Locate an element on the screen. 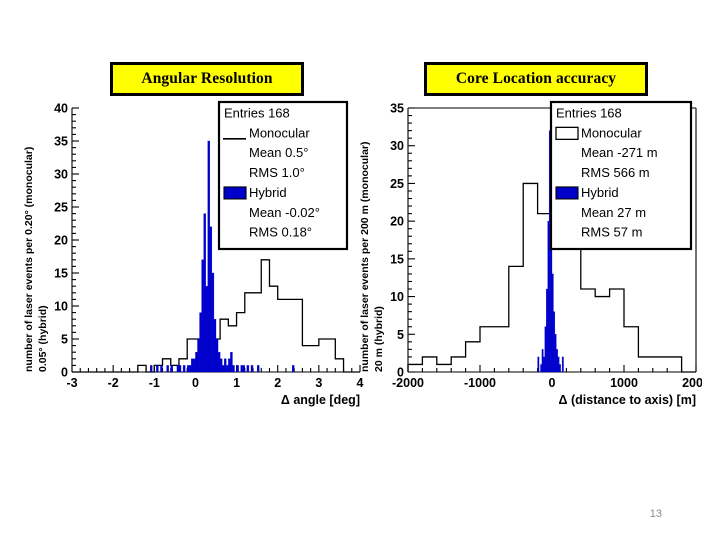  title-banner-angular-resolution: Angular Resolution is located at coordinates (207, 79).